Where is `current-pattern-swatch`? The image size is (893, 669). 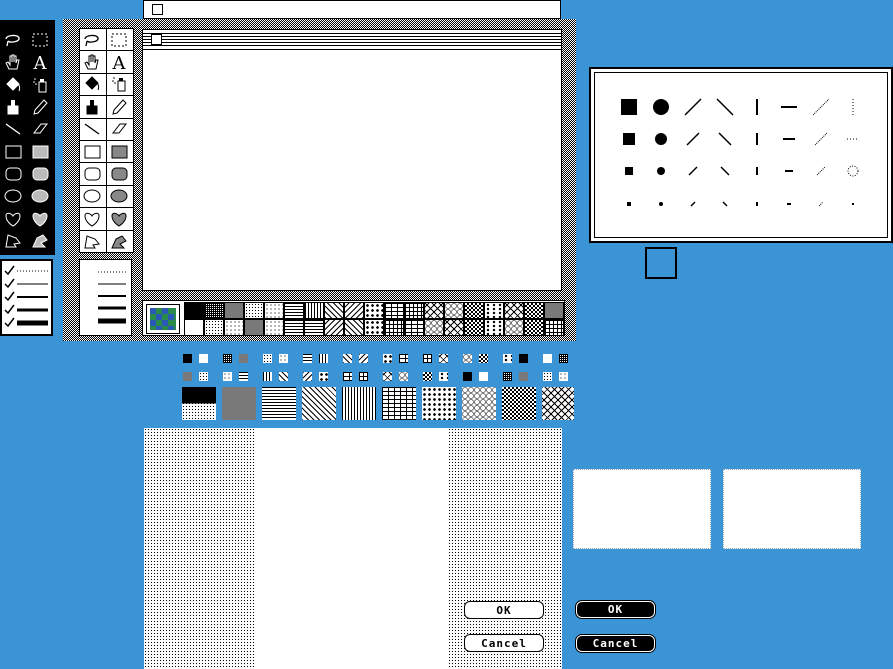 current-pattern-swatch is located at coordinates (163, 319).